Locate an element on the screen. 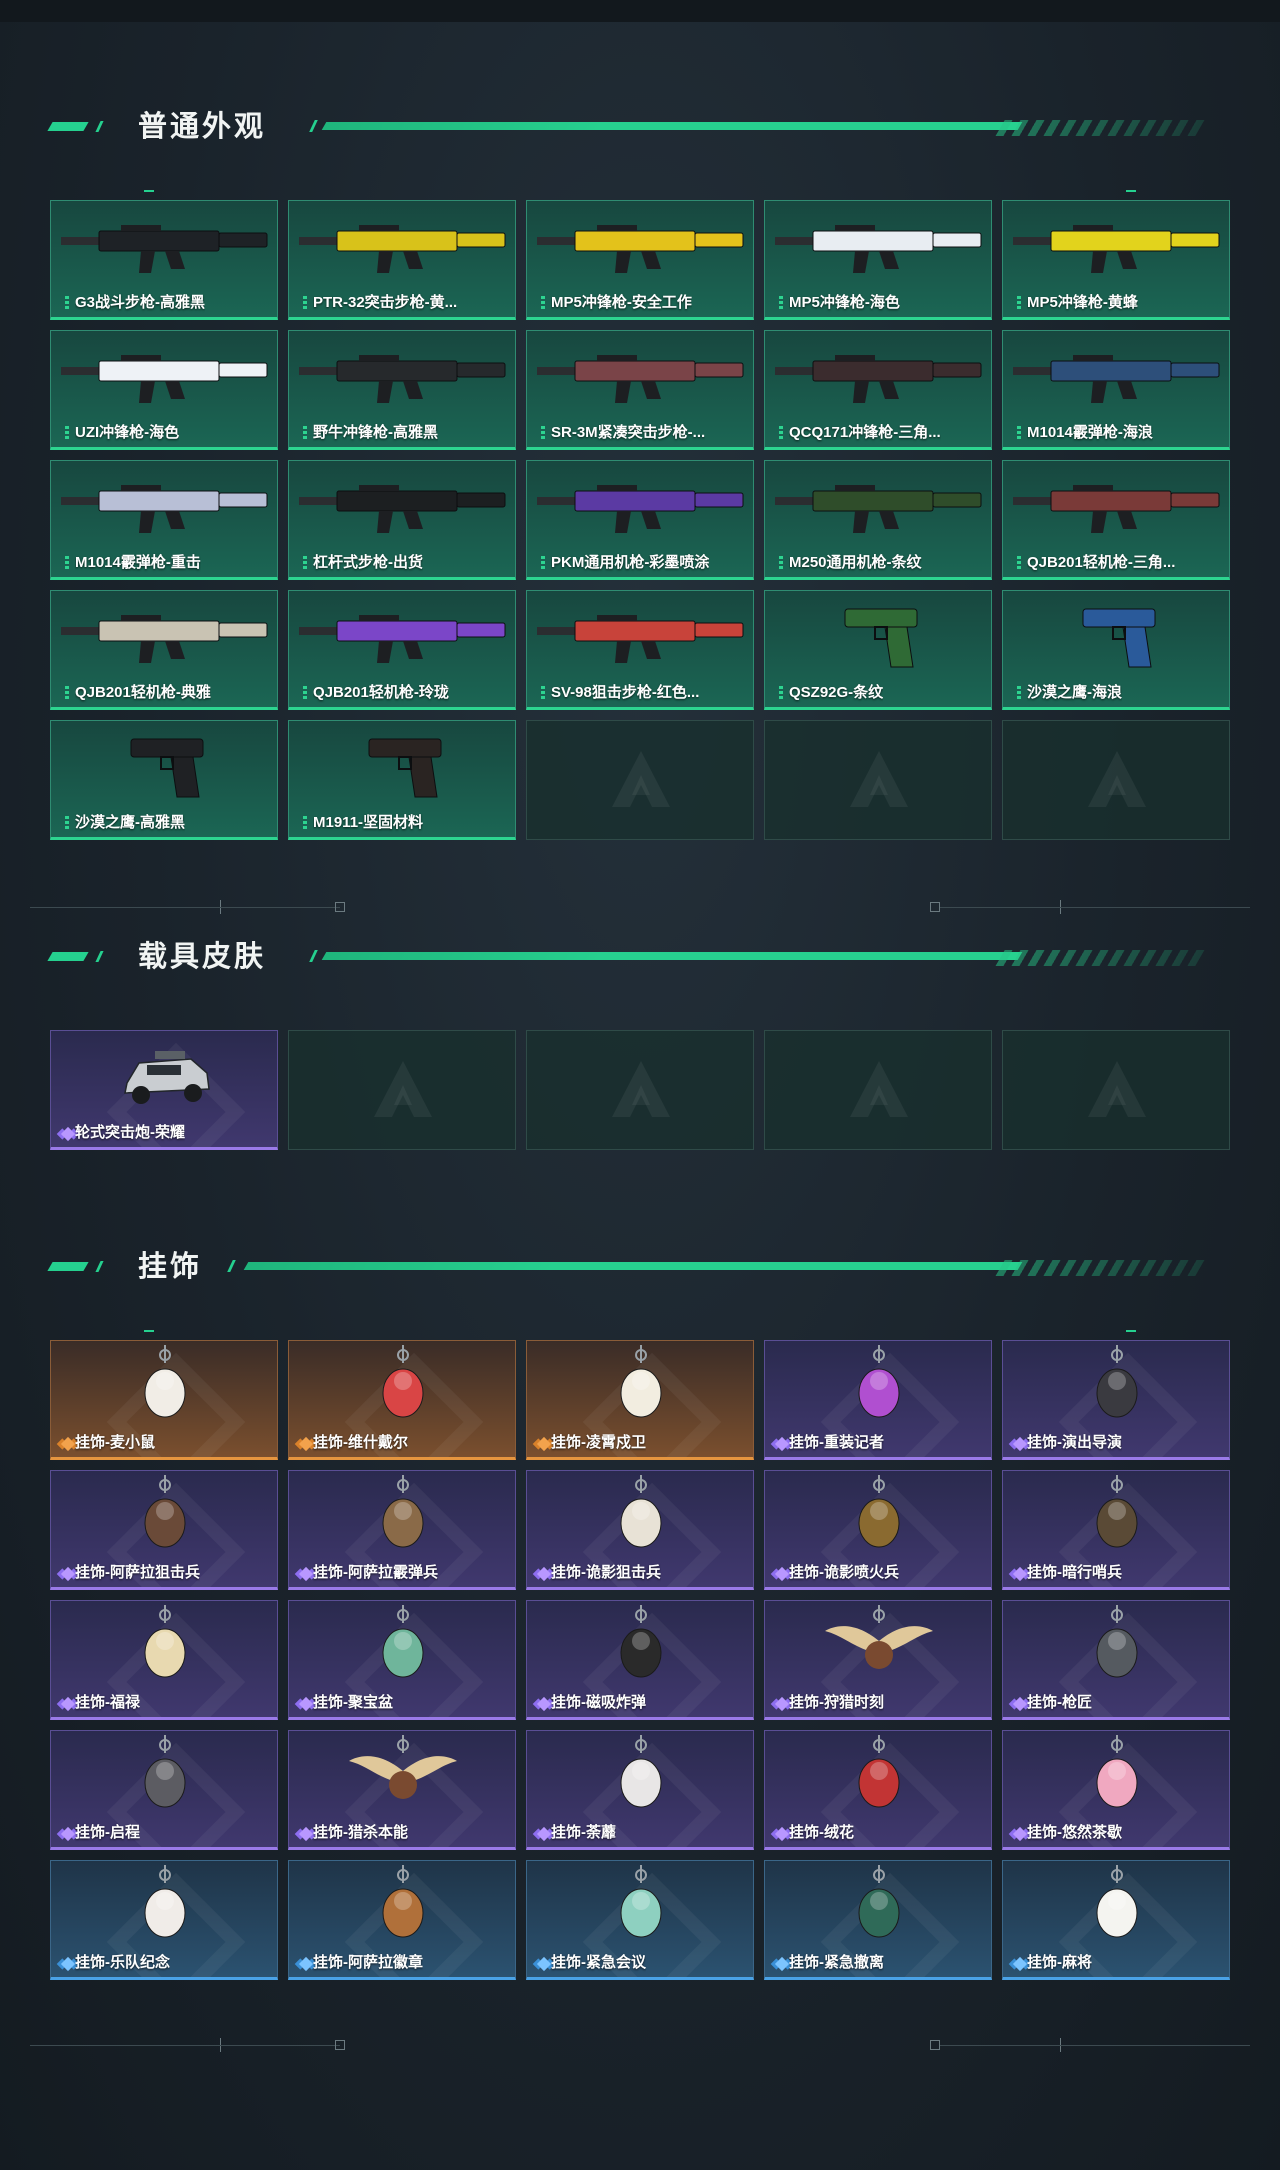 This screenshot has height=2170, width=1280. weapon-skin-card: QSZ92G-条纹 is located at coordinates (878, 650).